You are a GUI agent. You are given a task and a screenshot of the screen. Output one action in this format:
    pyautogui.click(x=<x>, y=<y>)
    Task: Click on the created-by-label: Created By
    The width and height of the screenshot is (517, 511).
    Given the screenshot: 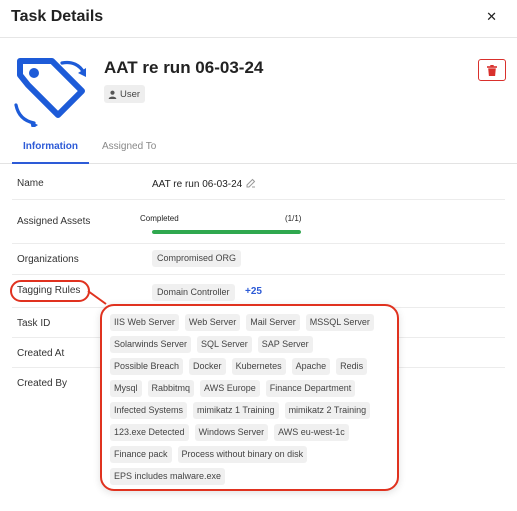 What is the action you would take?
    pyautogui.click(x=42, y=383)
    